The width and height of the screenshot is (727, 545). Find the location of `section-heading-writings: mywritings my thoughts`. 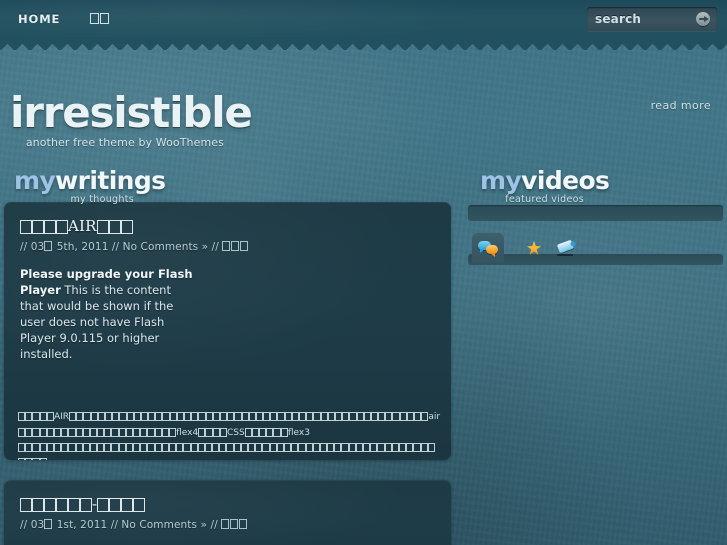

section-heading-writings: mywritings my thoughts is located at coordinates (90, 185).